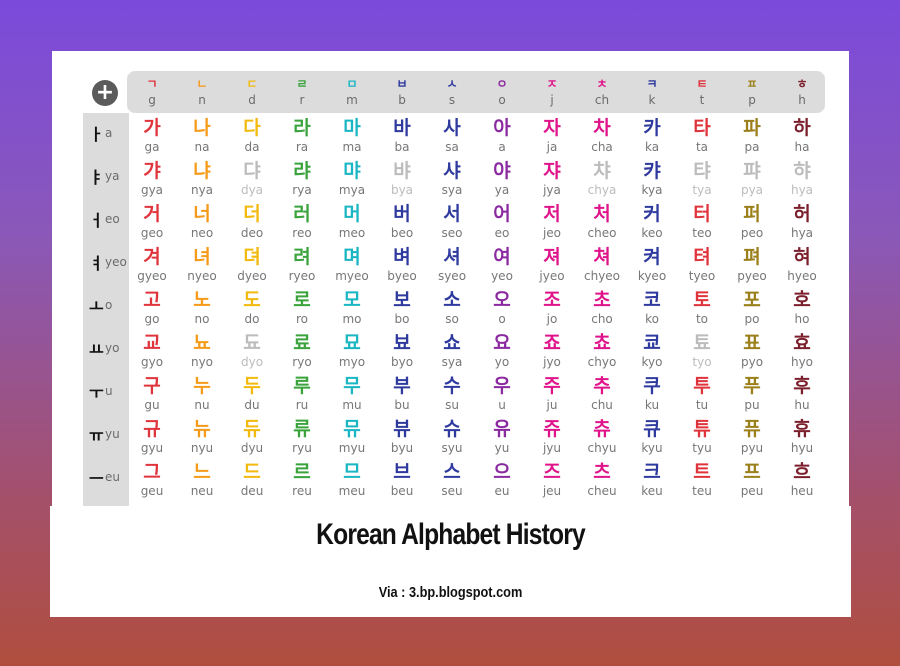  I want to click on syllable-cell: 소 so, so click(452, 306).